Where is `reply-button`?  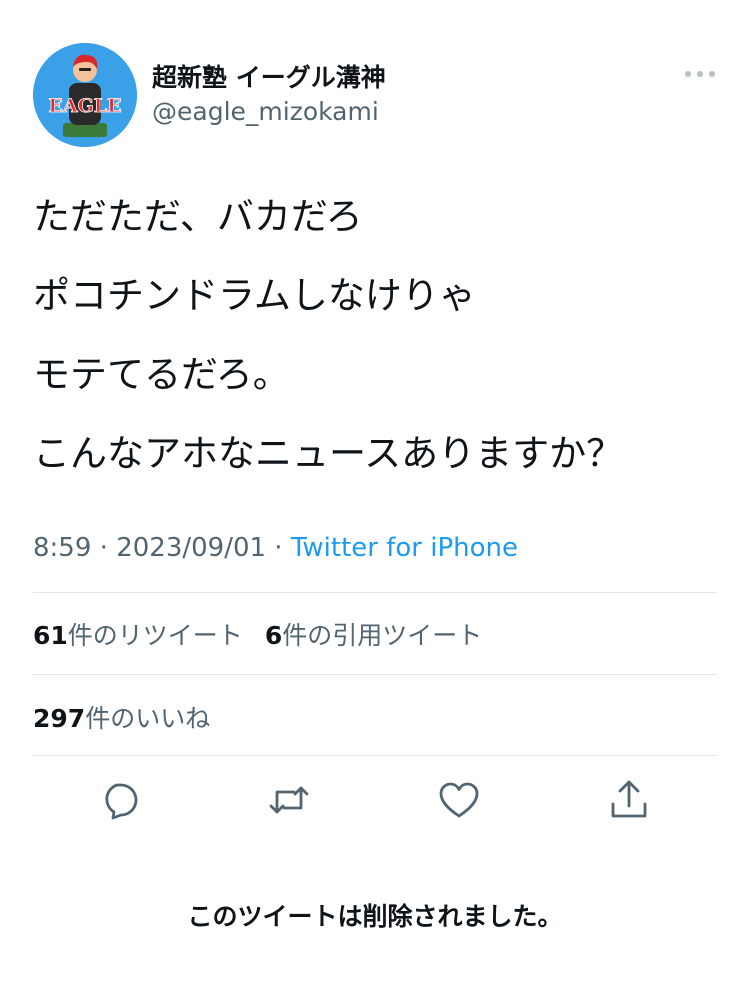
reply-button is located at coordinates (119, 800).